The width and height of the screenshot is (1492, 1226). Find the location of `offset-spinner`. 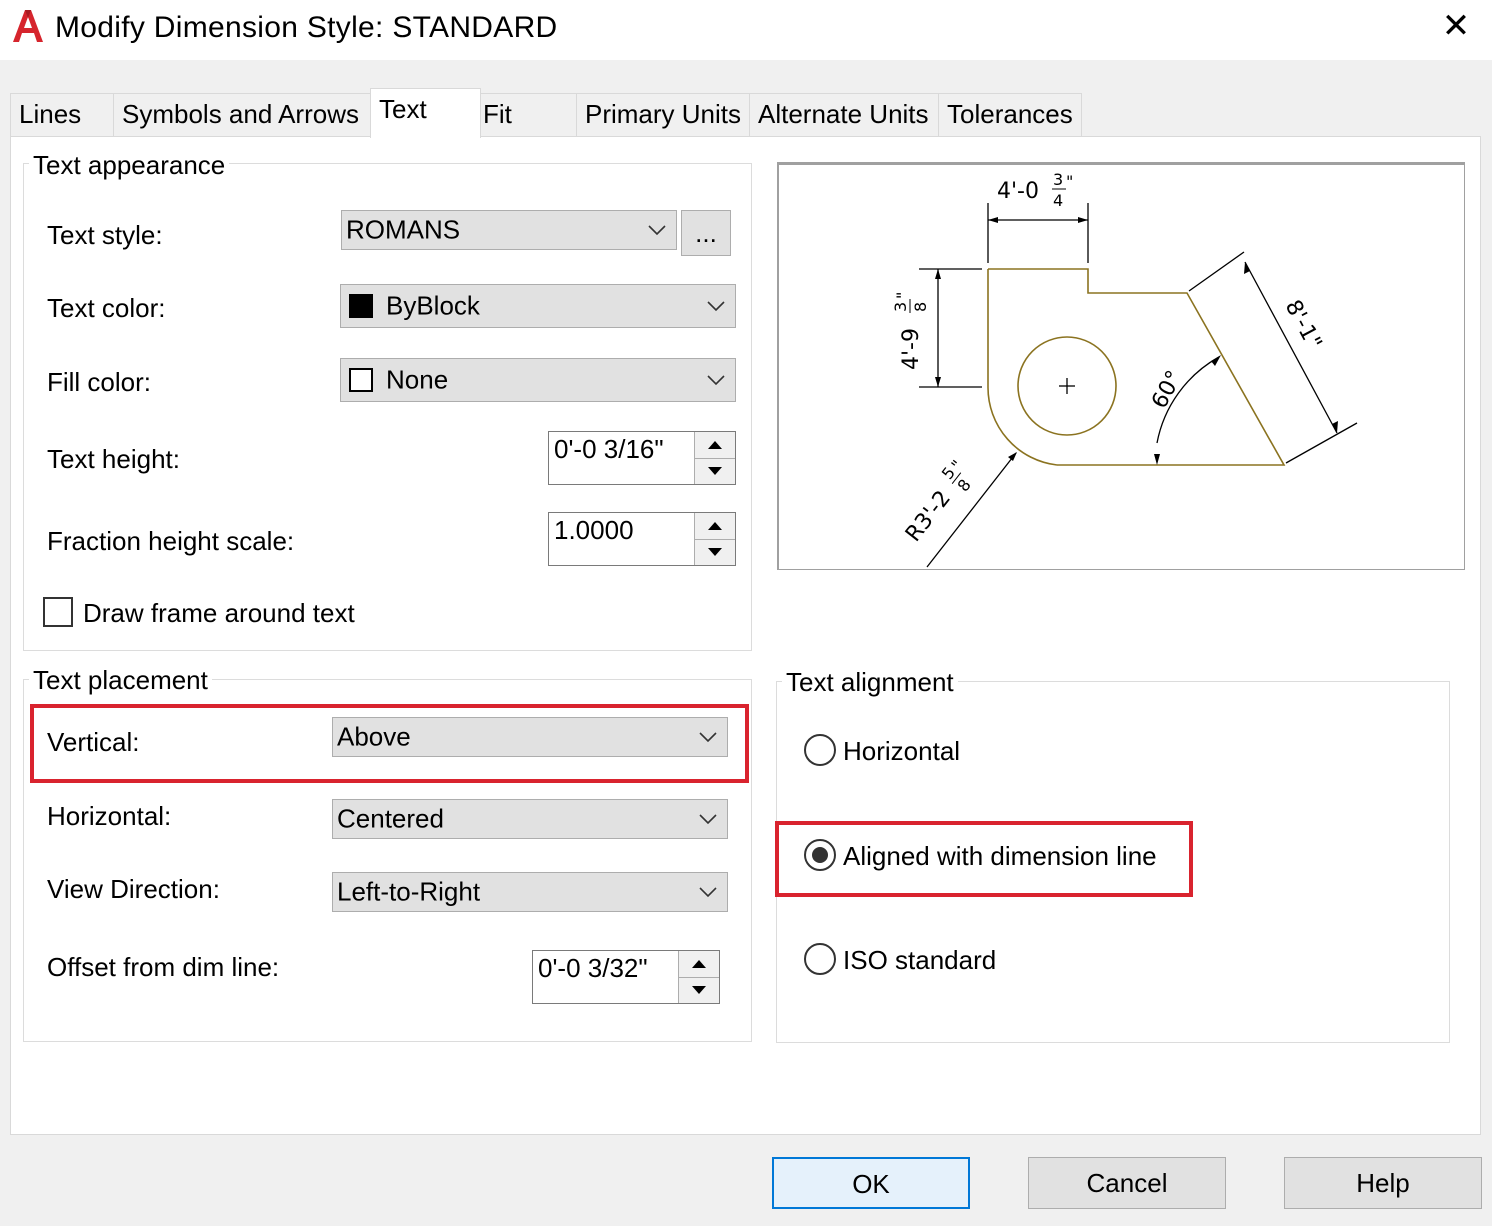

offset-spinner is located at coordinates (698, 977).